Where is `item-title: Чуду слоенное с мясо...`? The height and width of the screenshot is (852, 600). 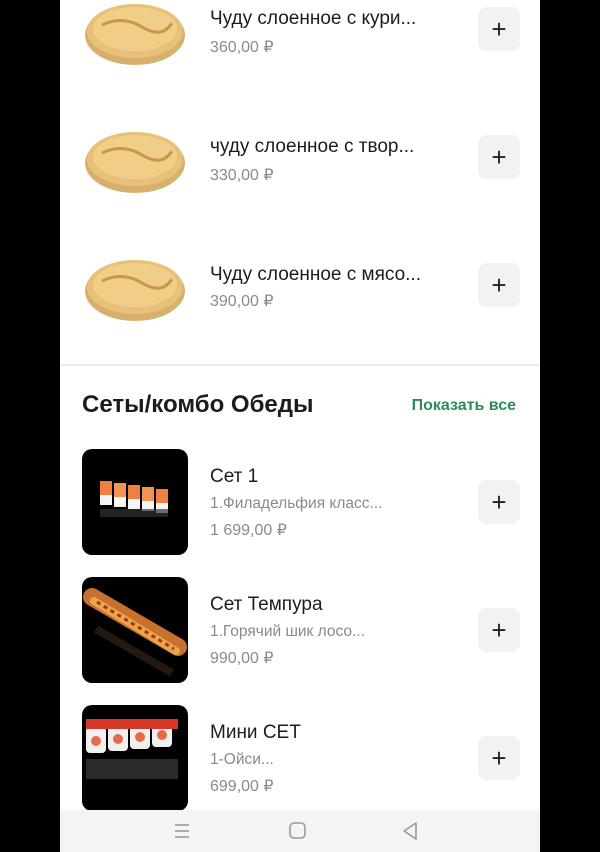 item-title: Чуду слоенное с мясо... is located at coordinates (315, 274).